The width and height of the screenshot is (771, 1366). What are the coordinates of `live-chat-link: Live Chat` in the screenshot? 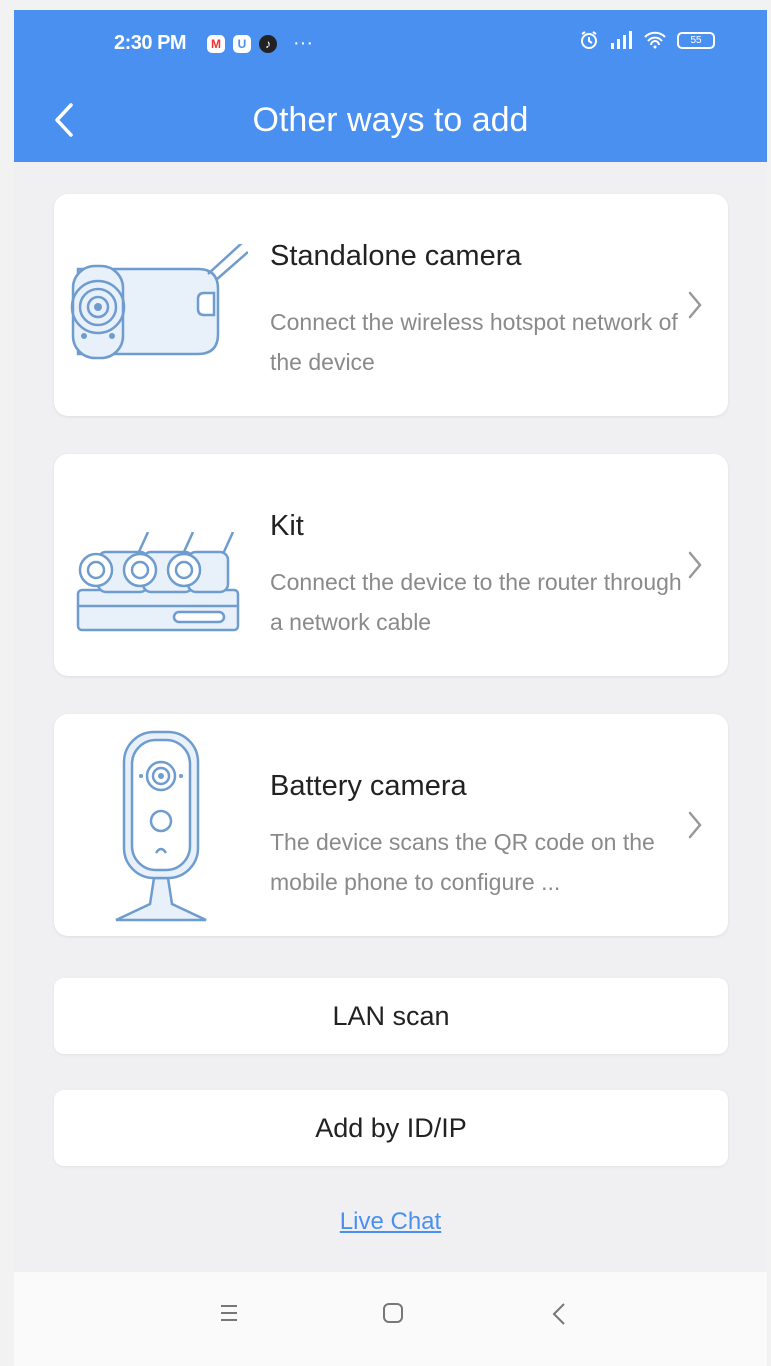 It's located at (390, 1222).